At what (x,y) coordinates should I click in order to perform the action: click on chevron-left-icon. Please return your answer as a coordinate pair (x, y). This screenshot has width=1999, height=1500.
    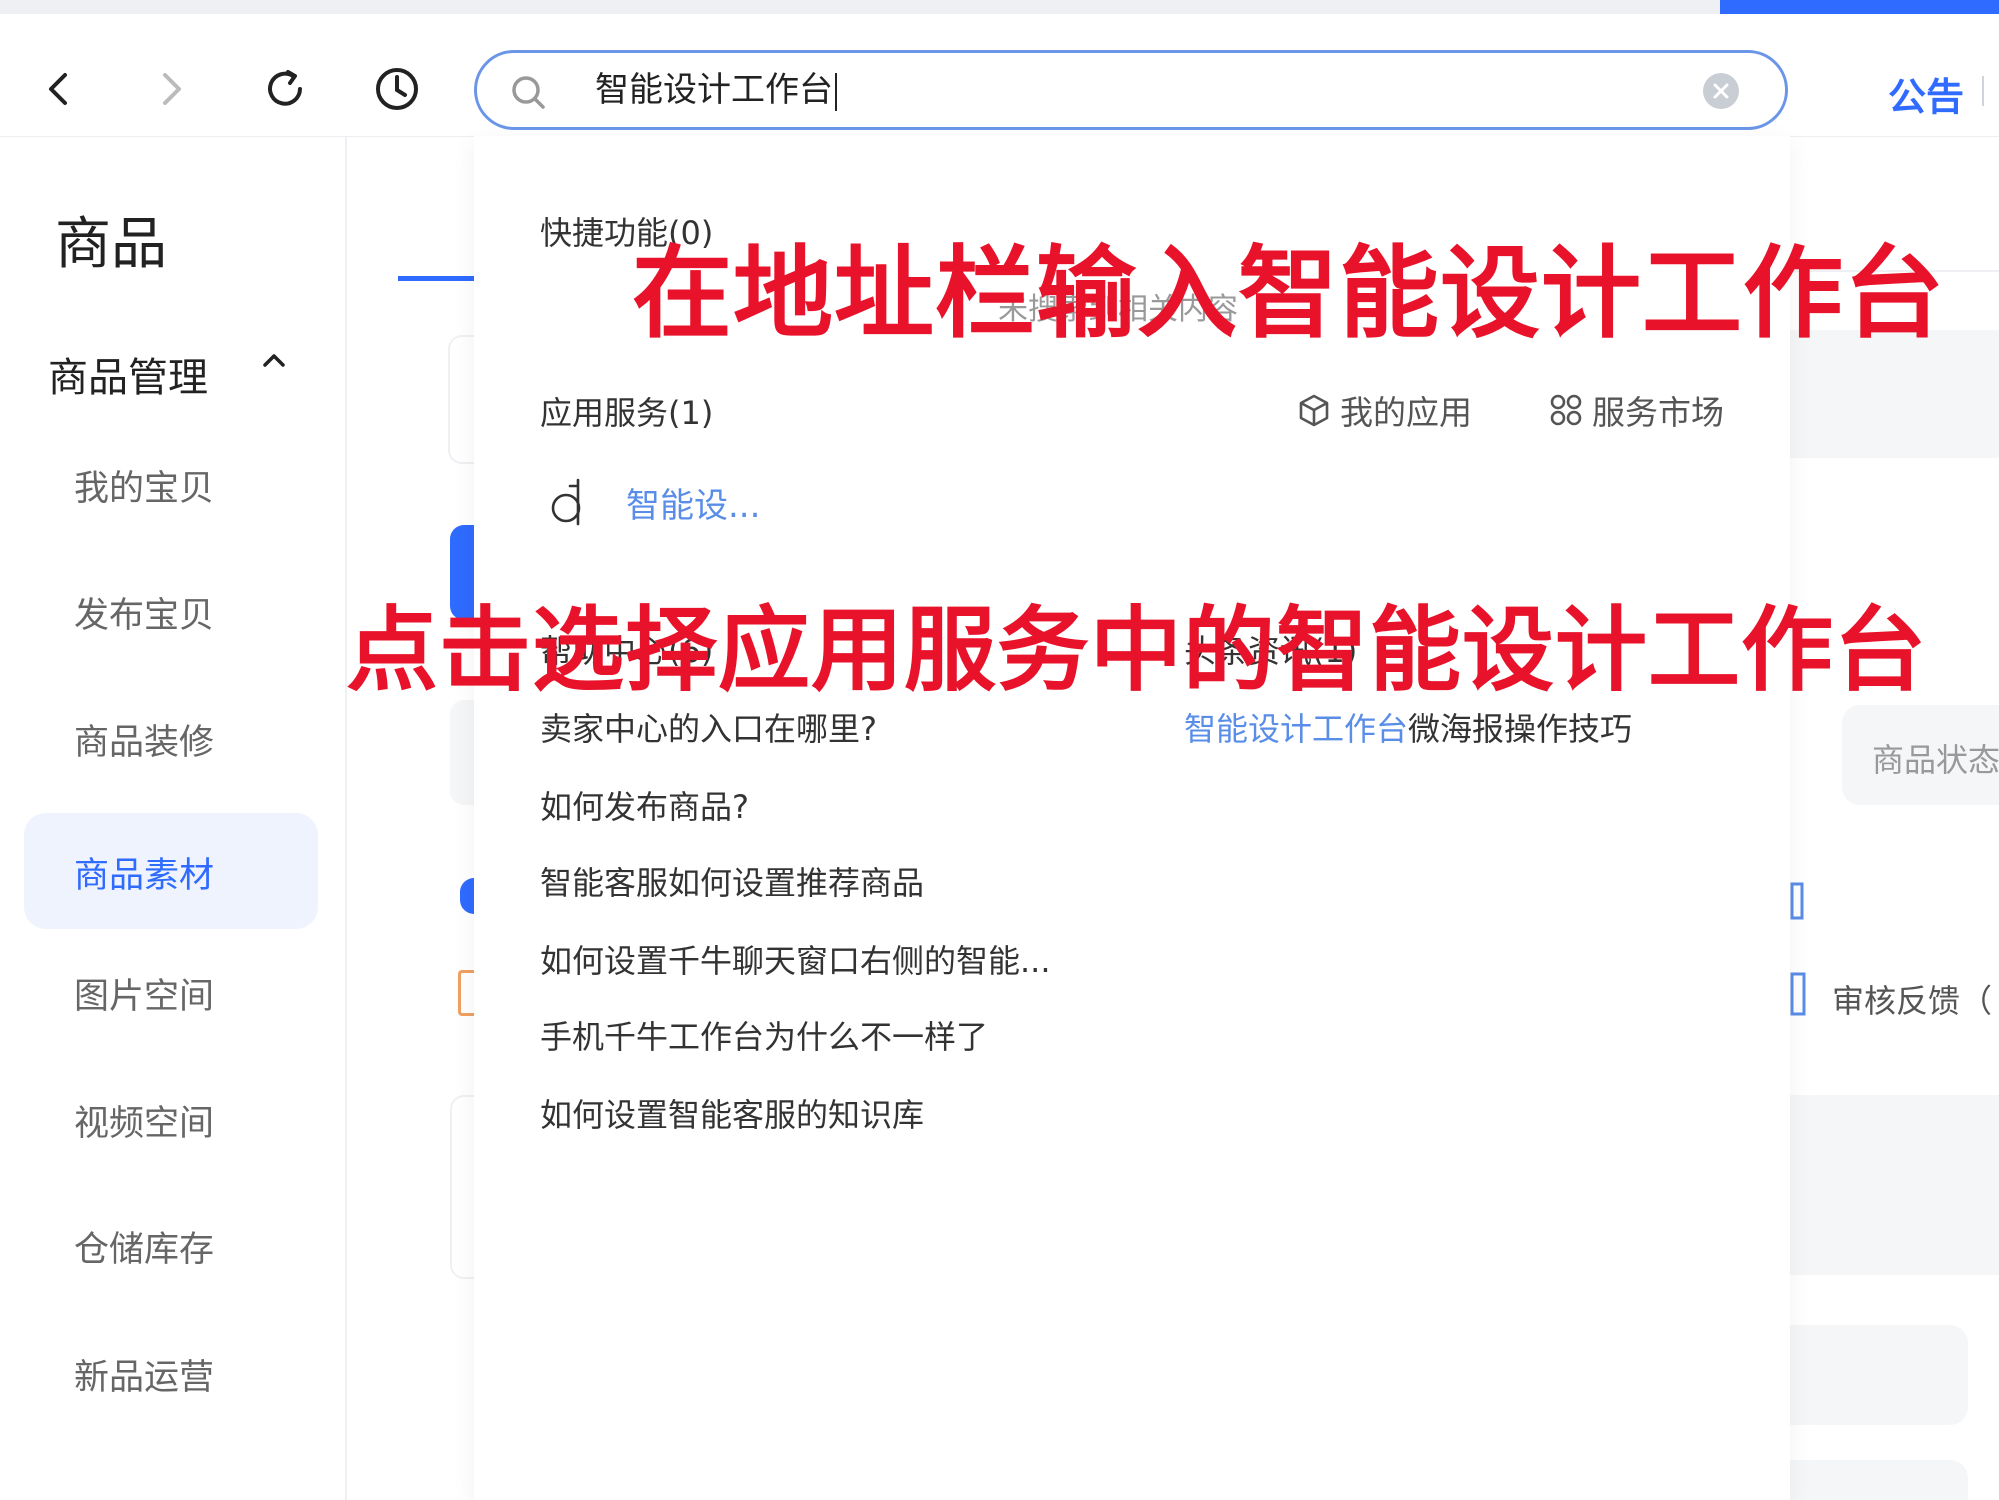
    Looking at the image, I should click on (58, 89).